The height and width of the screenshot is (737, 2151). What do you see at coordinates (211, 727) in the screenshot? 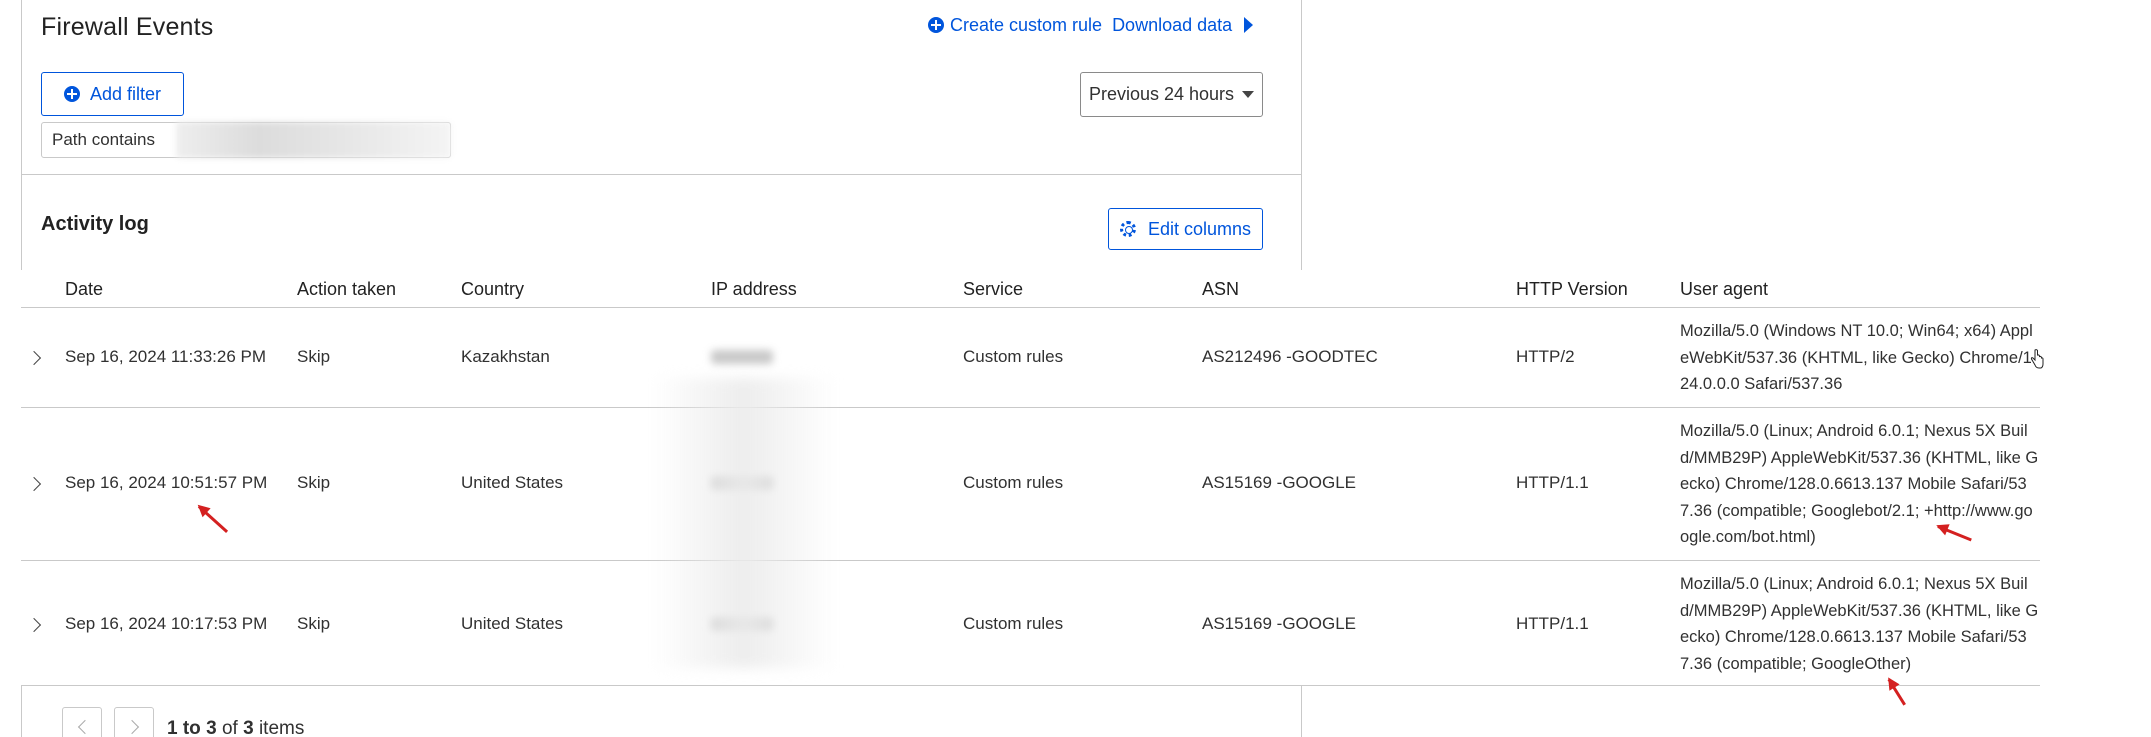
I see `range-end: 3` at bounding box center [211, 727].